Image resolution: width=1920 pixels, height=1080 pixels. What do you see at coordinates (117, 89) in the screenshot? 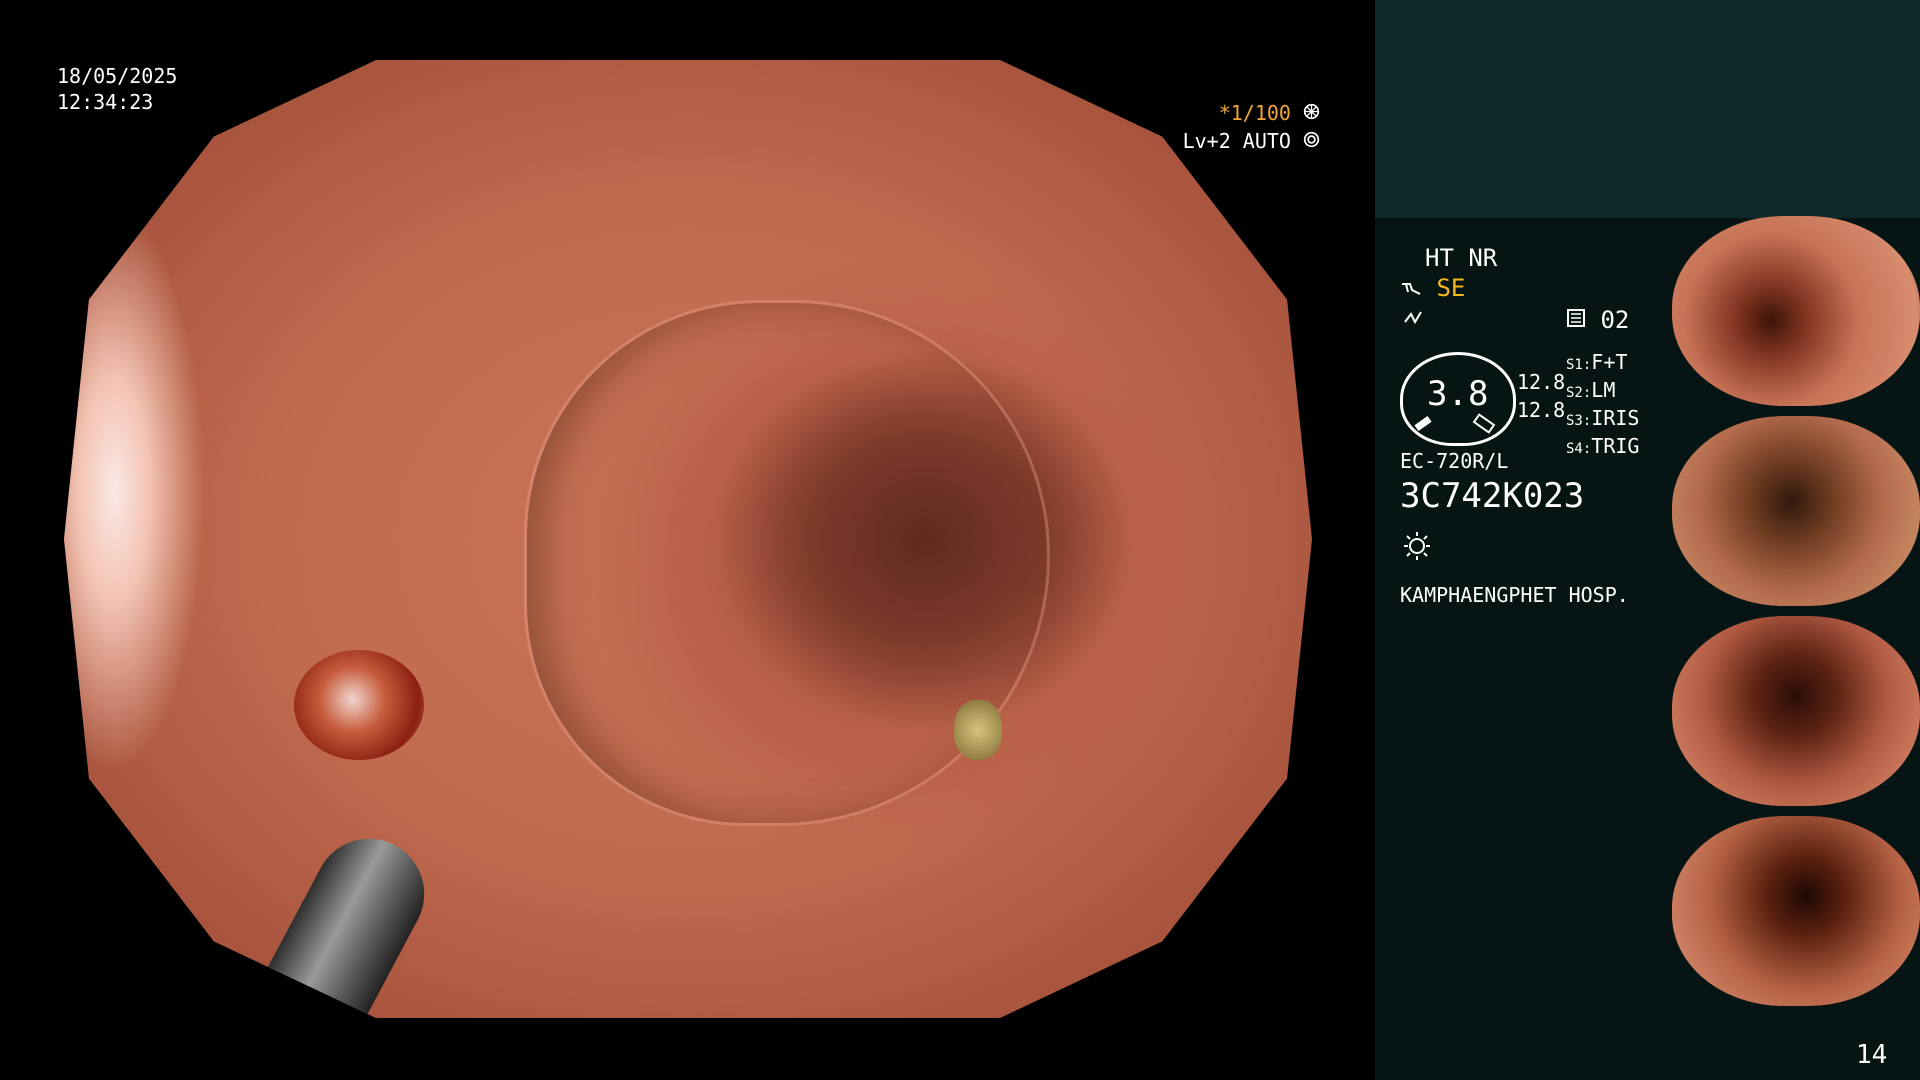
I see `timestamp: 18/05/2025 12:34:23` at bounding box center [117, 89].